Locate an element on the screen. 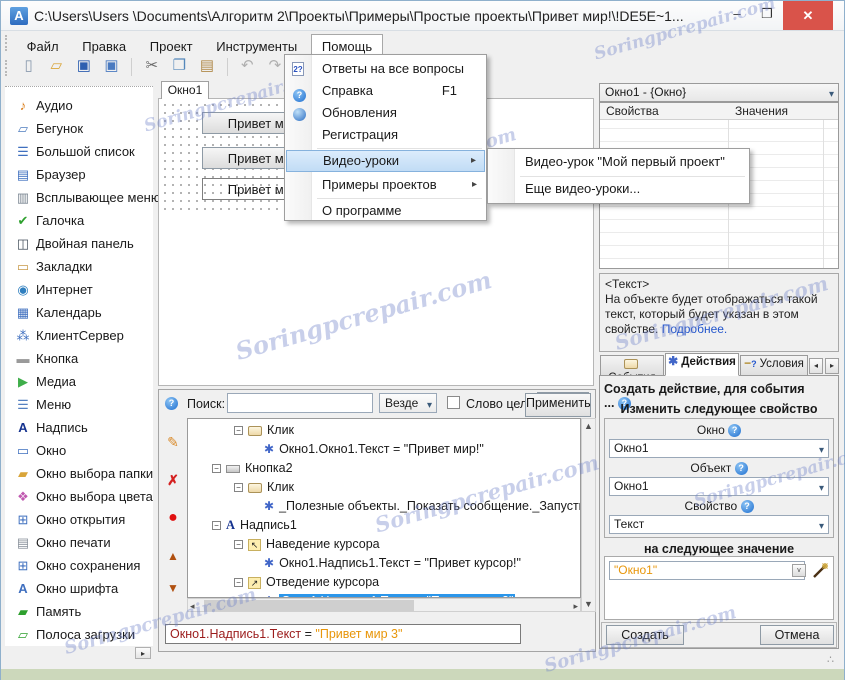  sidebar-item-button: ▬ Кнопка is located at coordinates (79, 358).